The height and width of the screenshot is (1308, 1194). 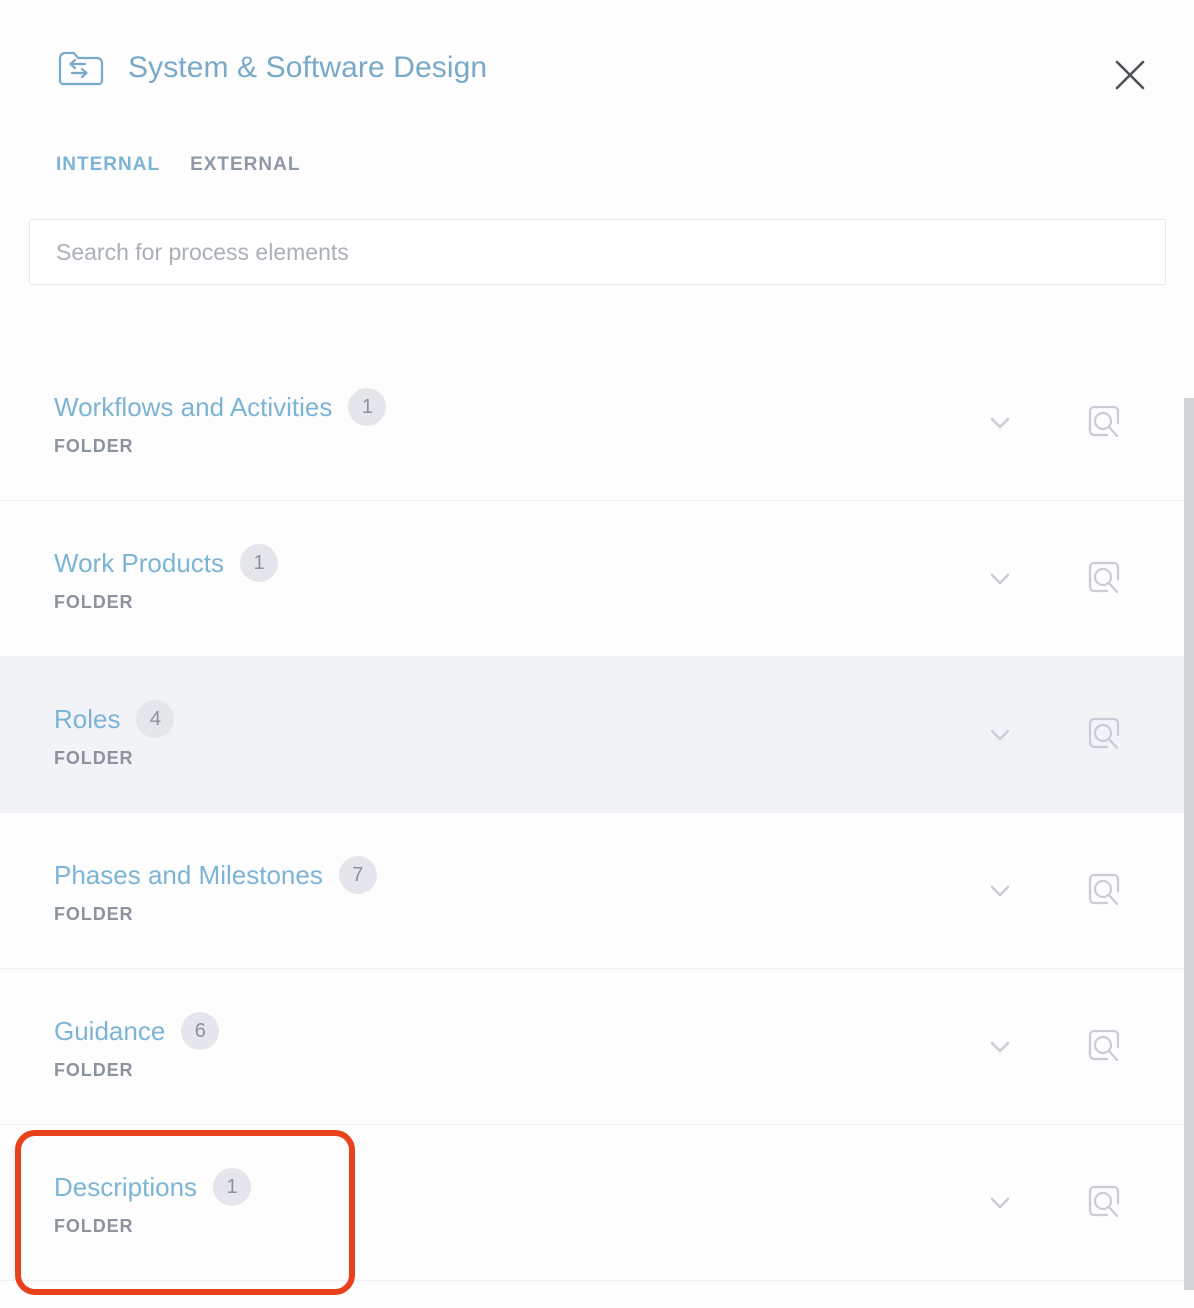 I want to click on list-item-texts: Workflows and Activities 1 FOLDER, so click(x=512, y=422).